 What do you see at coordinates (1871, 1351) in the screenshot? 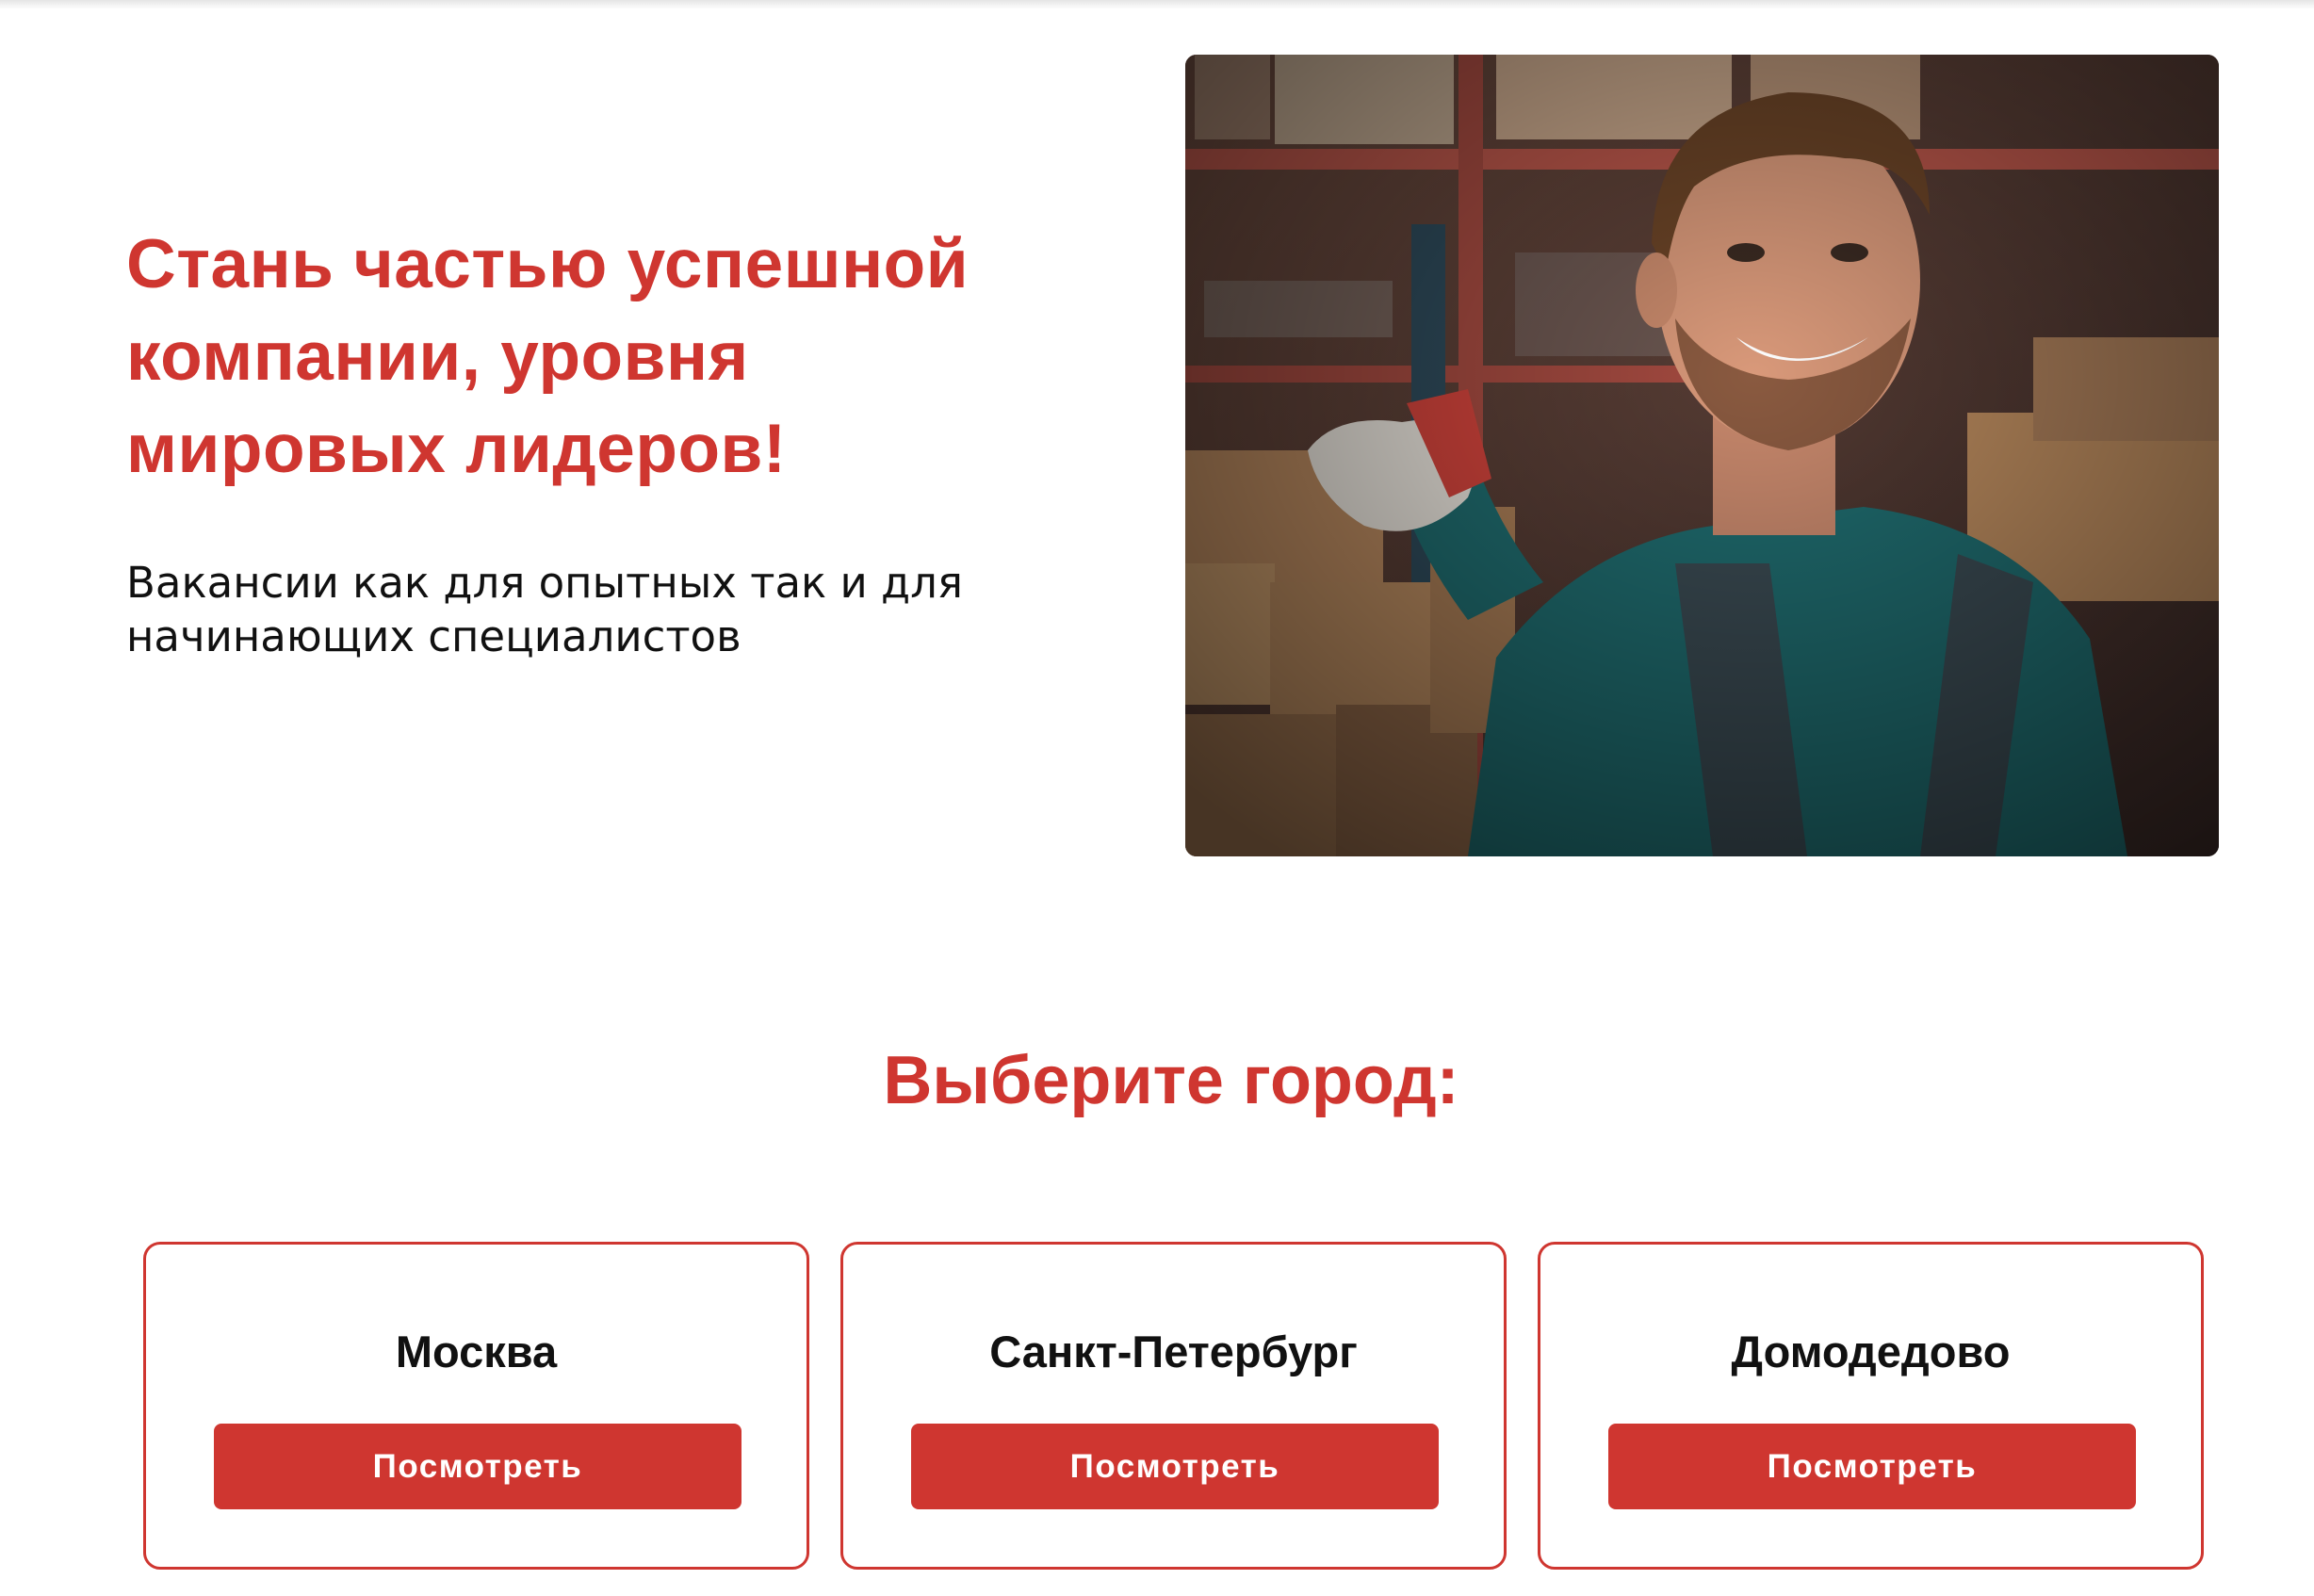
I see `city-name: Домодедово` at bounding box center [1871, 1351].